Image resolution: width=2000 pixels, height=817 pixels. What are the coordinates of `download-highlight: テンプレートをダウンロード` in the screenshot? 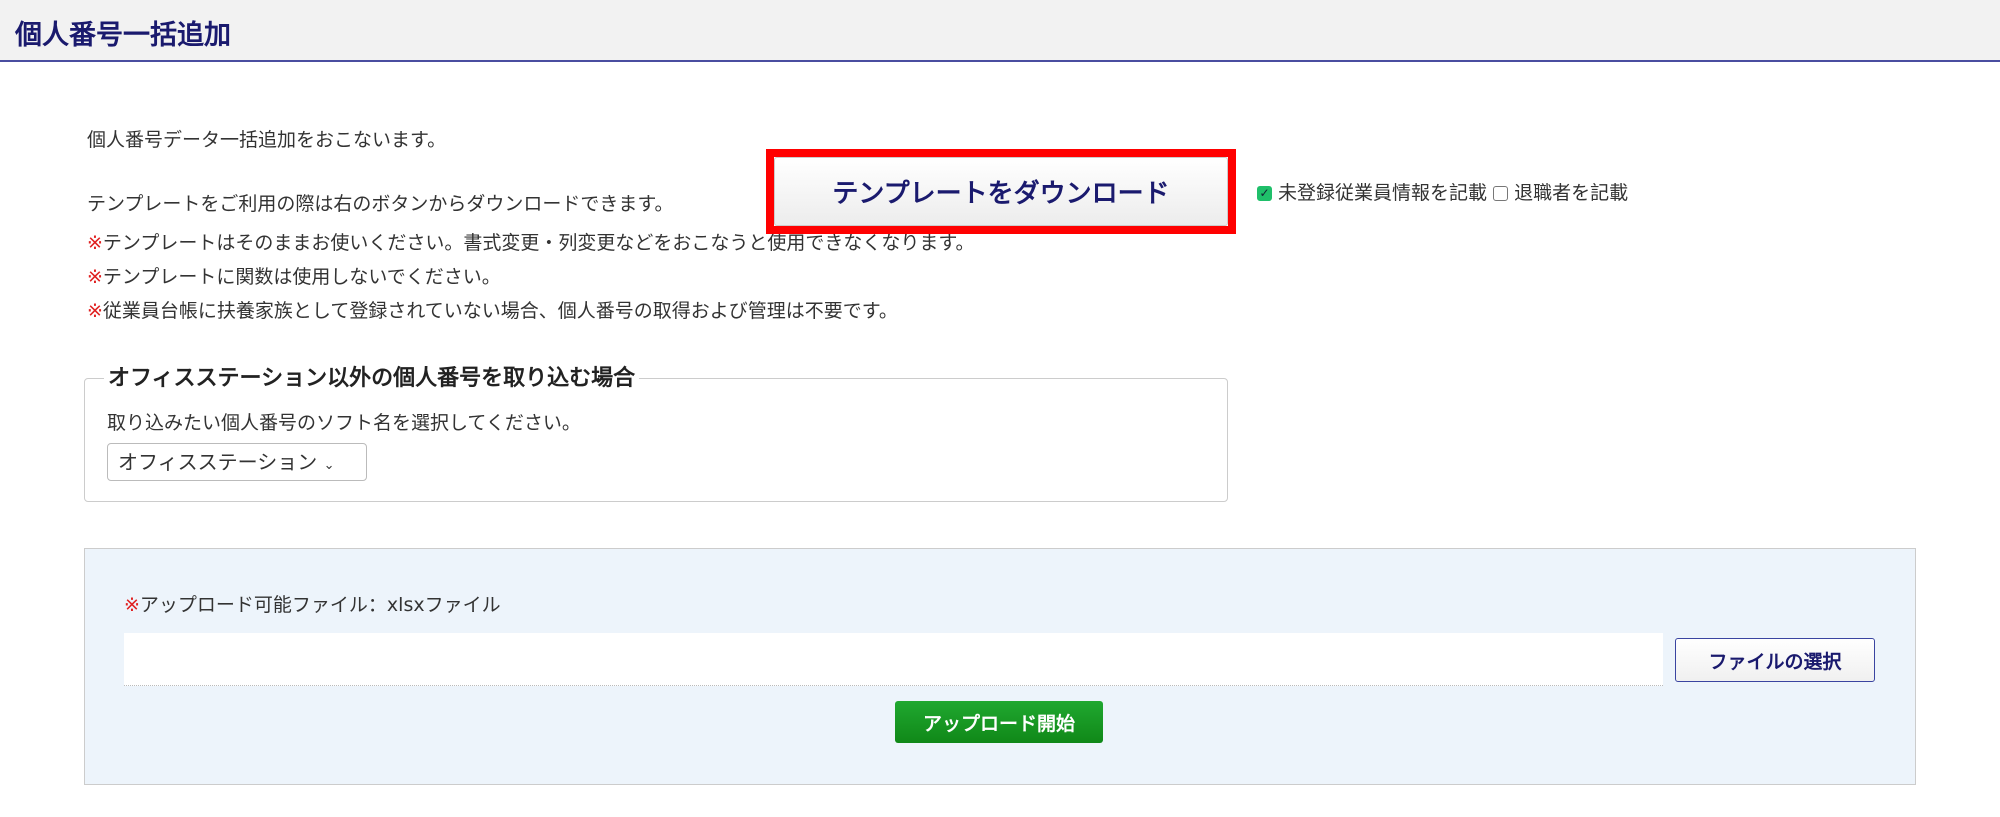 It's located at (1001, 191).